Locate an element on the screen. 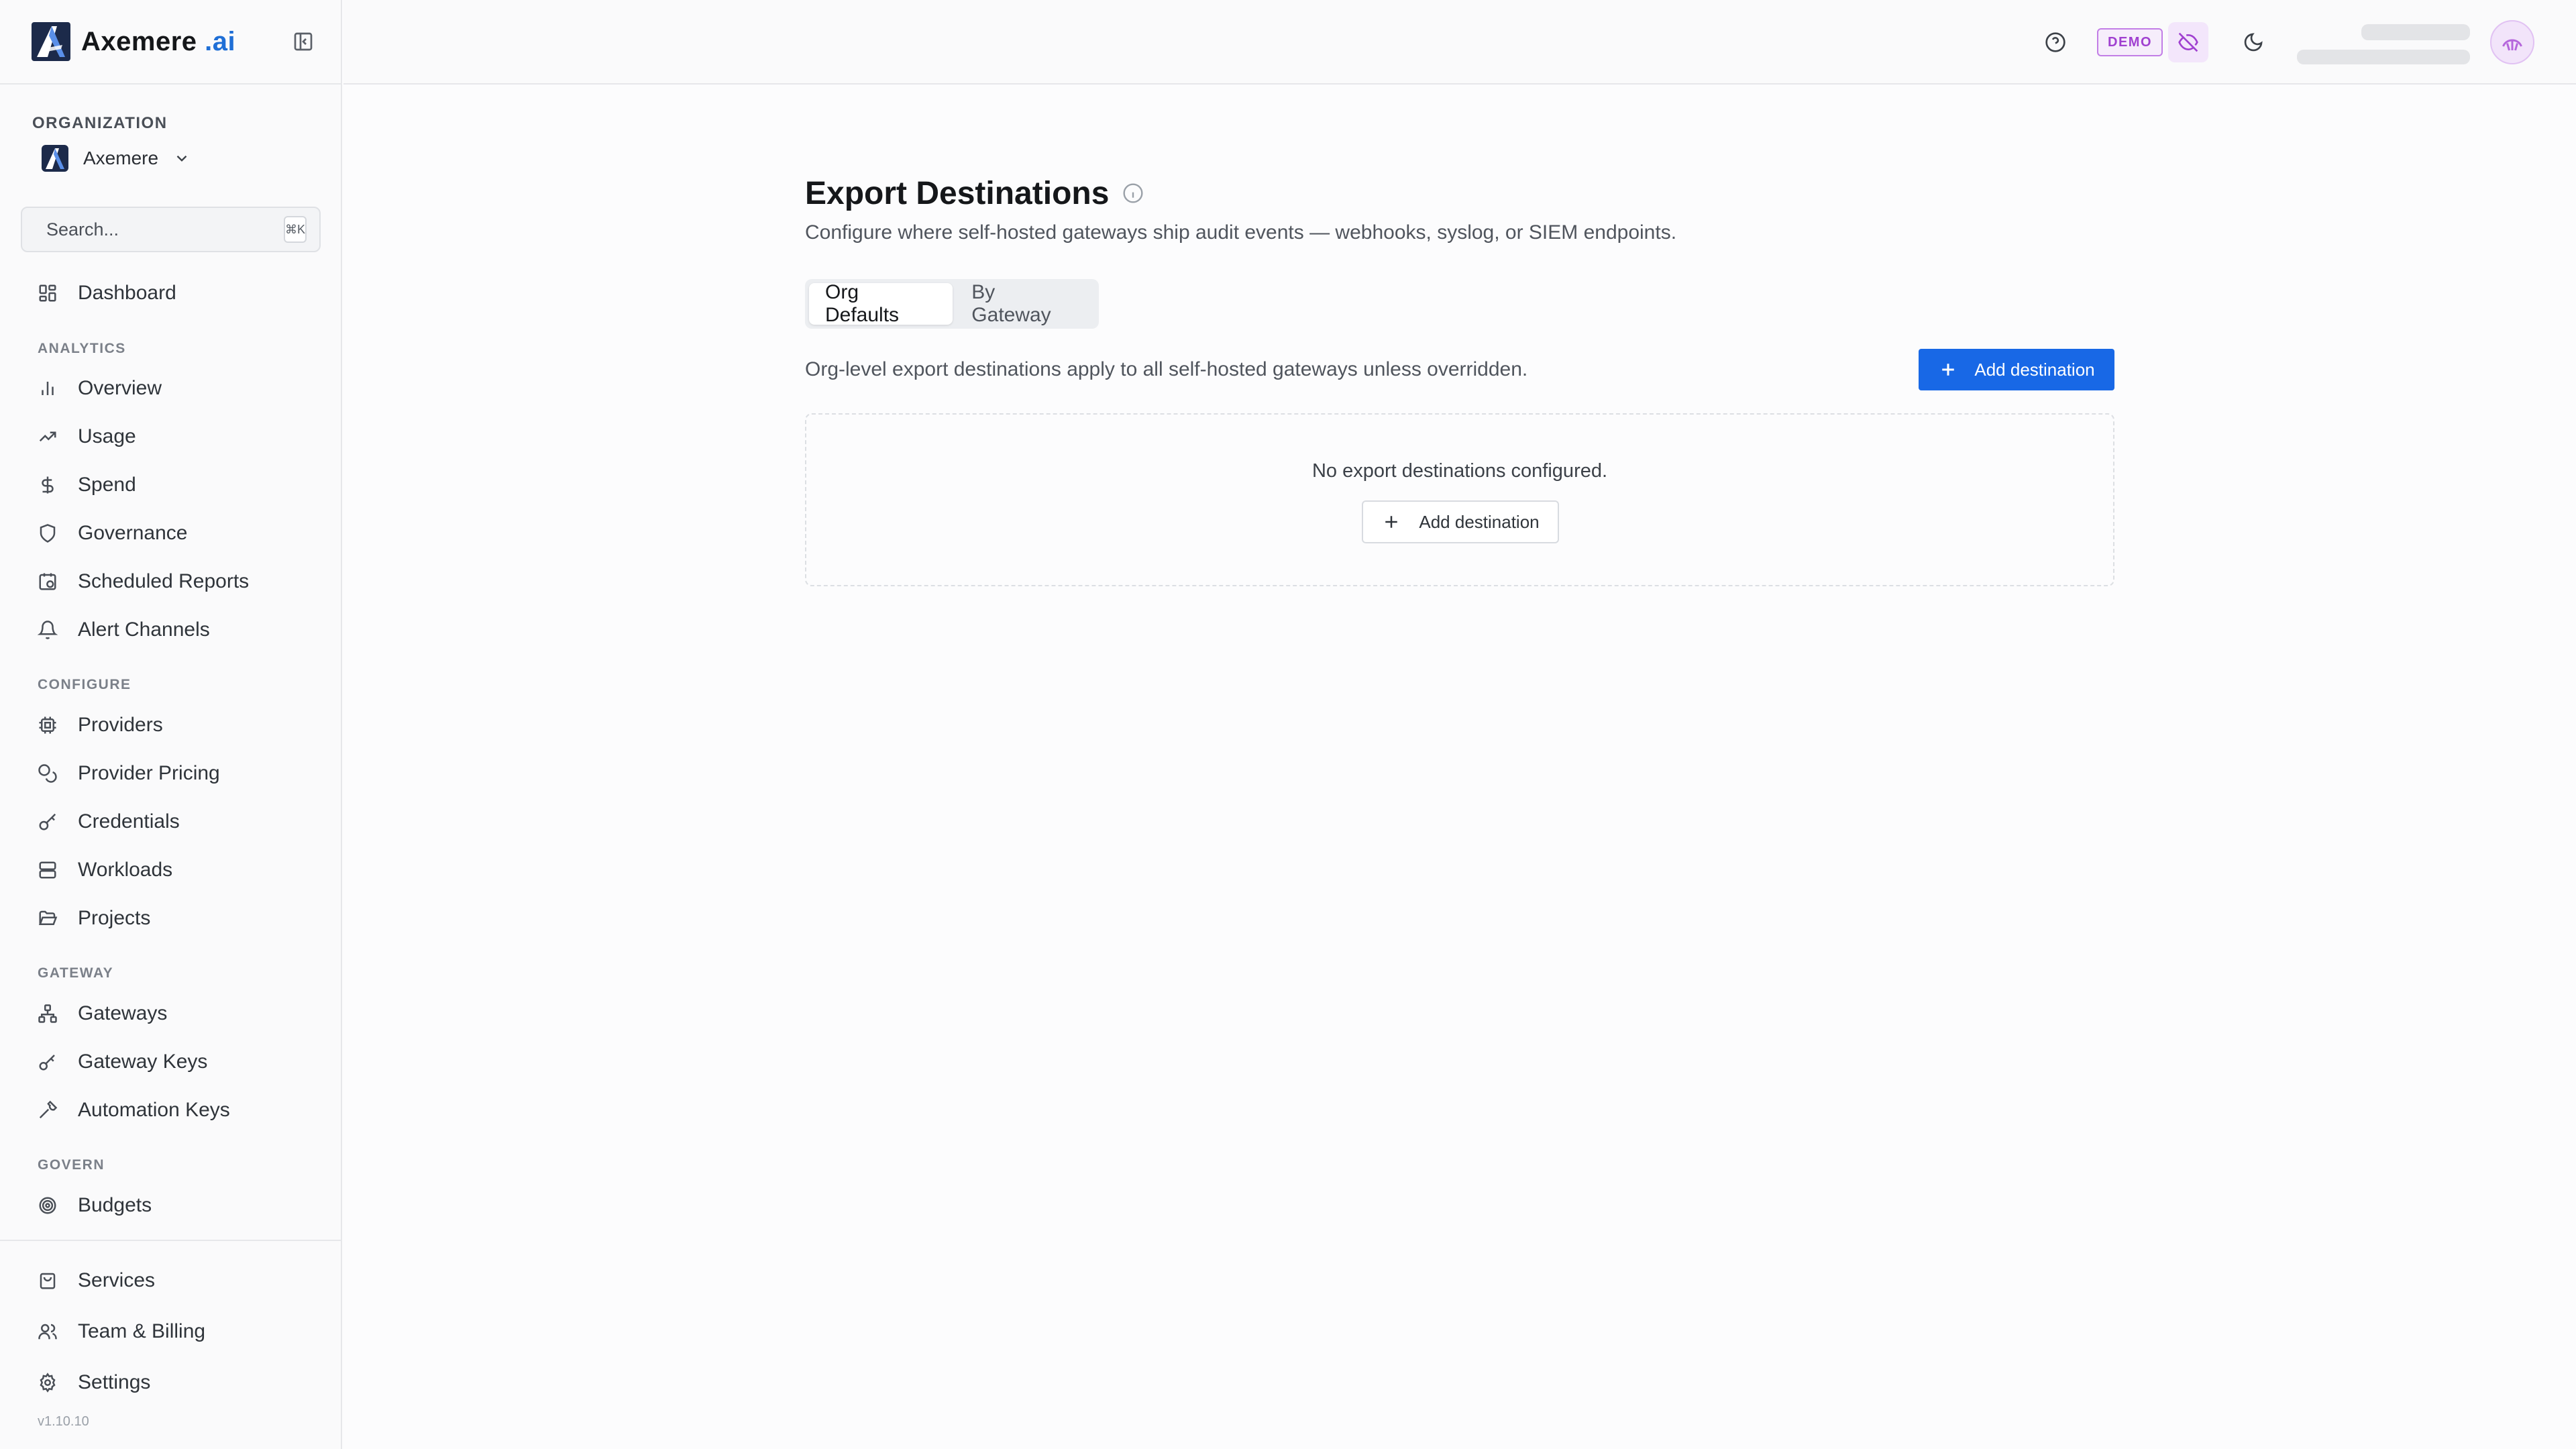 The image size is (2576, 1449). sidebar-item-services: Services is located at coordinates (171, 1280).